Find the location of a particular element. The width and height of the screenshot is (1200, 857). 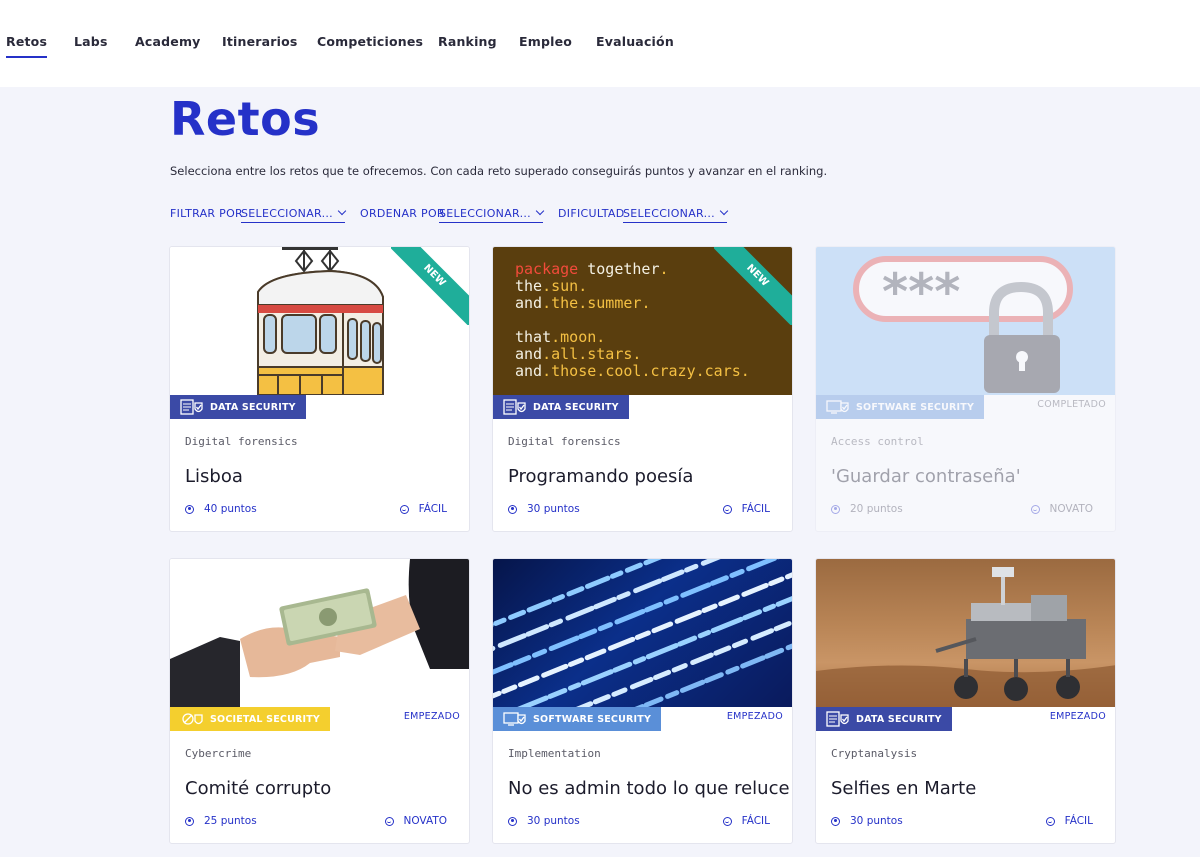

card-points: 40 puntos is located at coordinates (221, 509).